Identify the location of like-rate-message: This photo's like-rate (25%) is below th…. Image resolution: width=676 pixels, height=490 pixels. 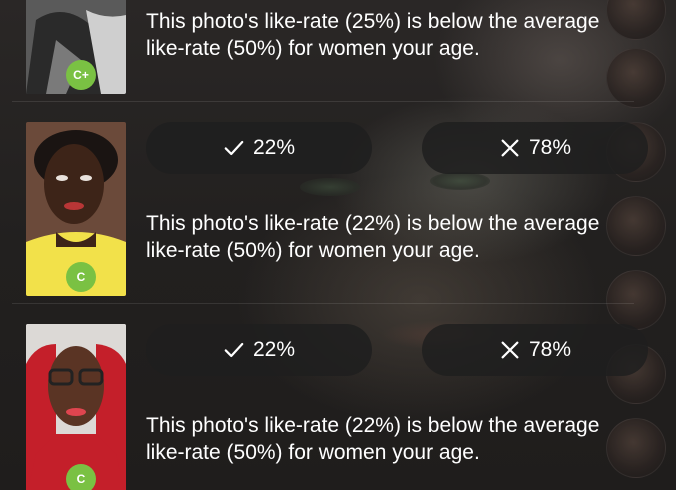
(396, 35).